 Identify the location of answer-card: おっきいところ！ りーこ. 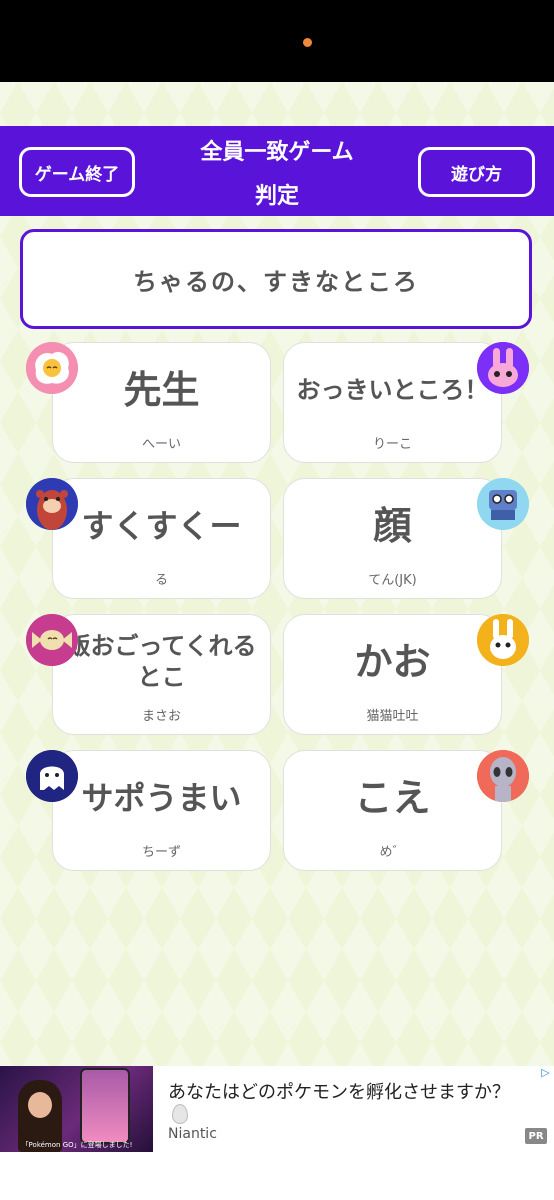
(392, 402).